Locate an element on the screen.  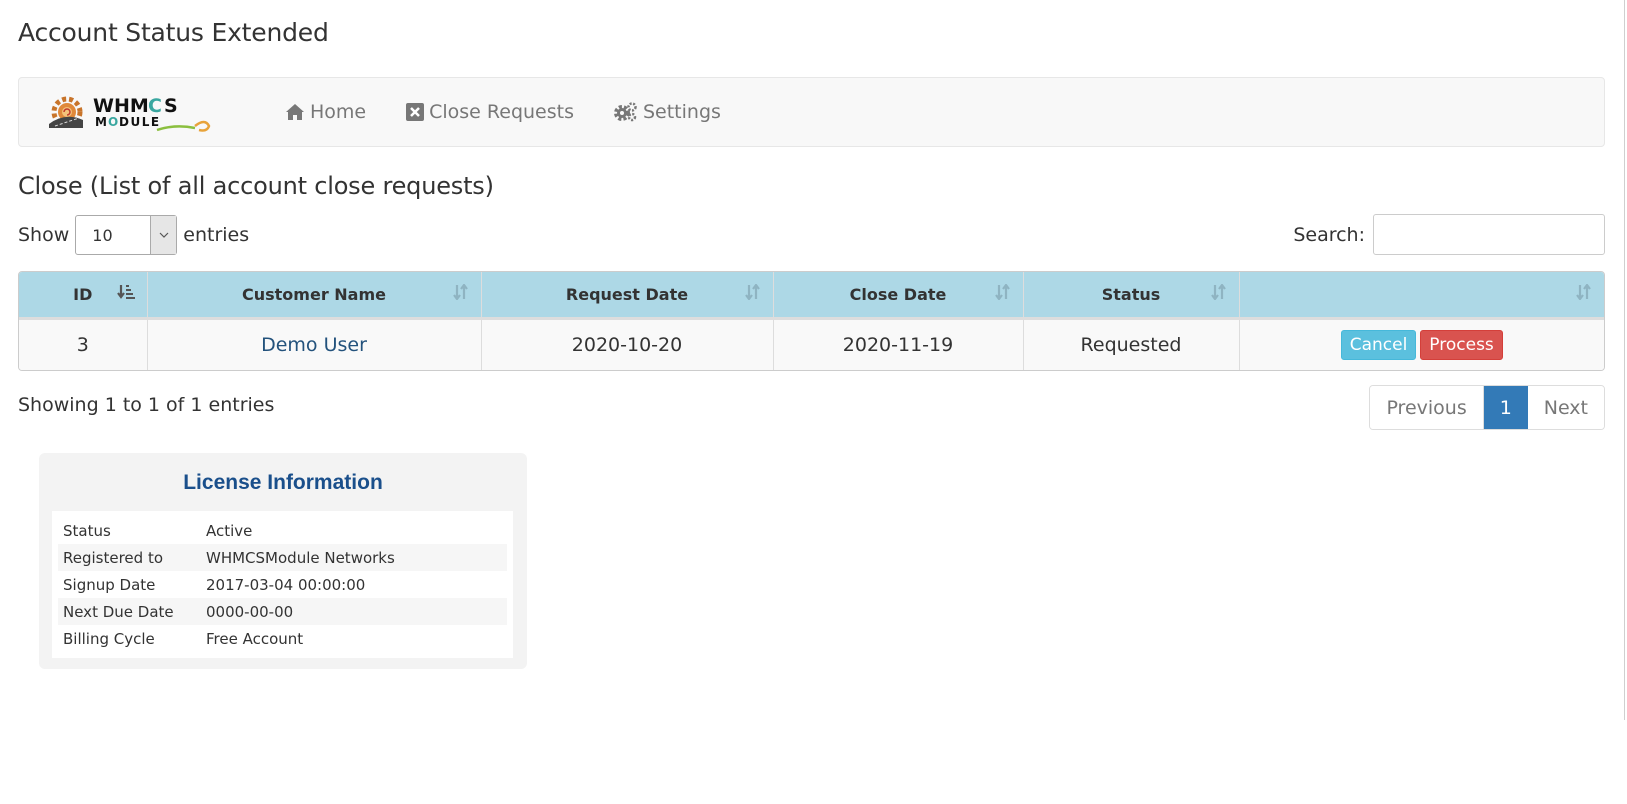
entries-per-page-select: 10 is located at coordinates (126, 235).